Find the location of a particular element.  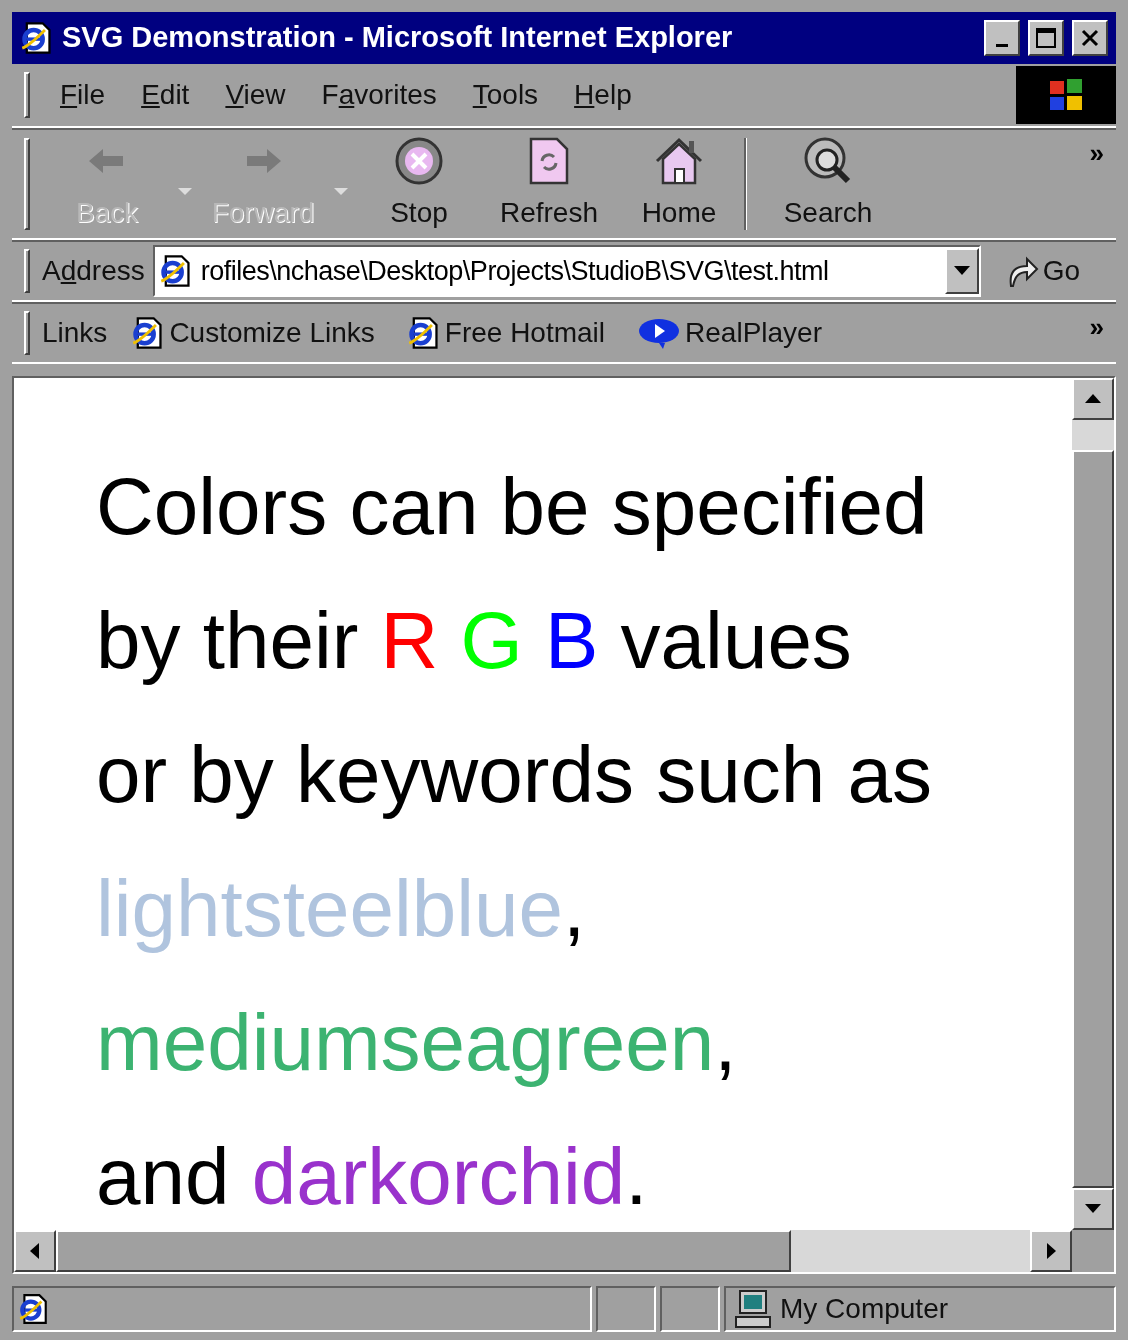

content-line: or by keywords such as is located at coordinates (514, 775).